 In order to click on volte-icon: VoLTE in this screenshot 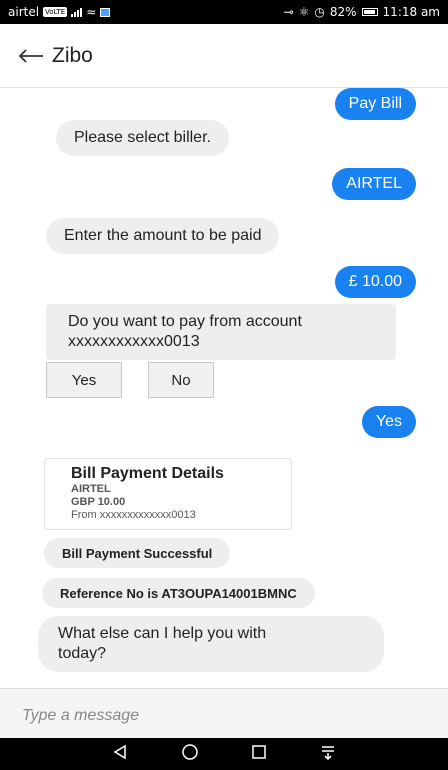, I will do `click(55, 12)`.